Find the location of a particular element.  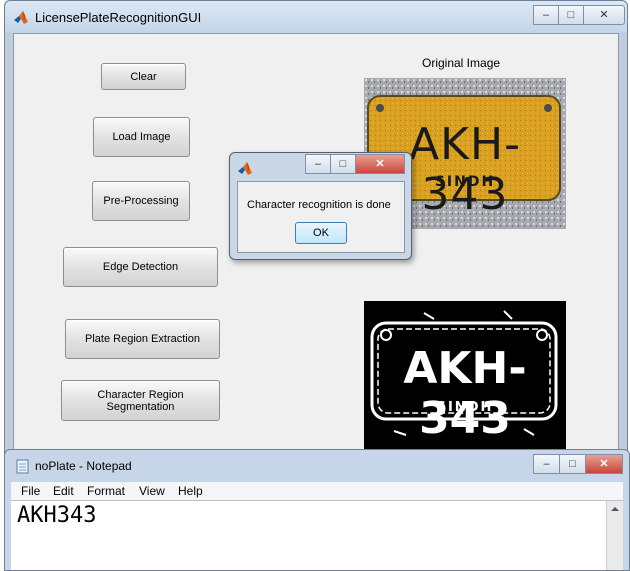

notepad-text-area: AKH343 is located at coordinates (317, 535).